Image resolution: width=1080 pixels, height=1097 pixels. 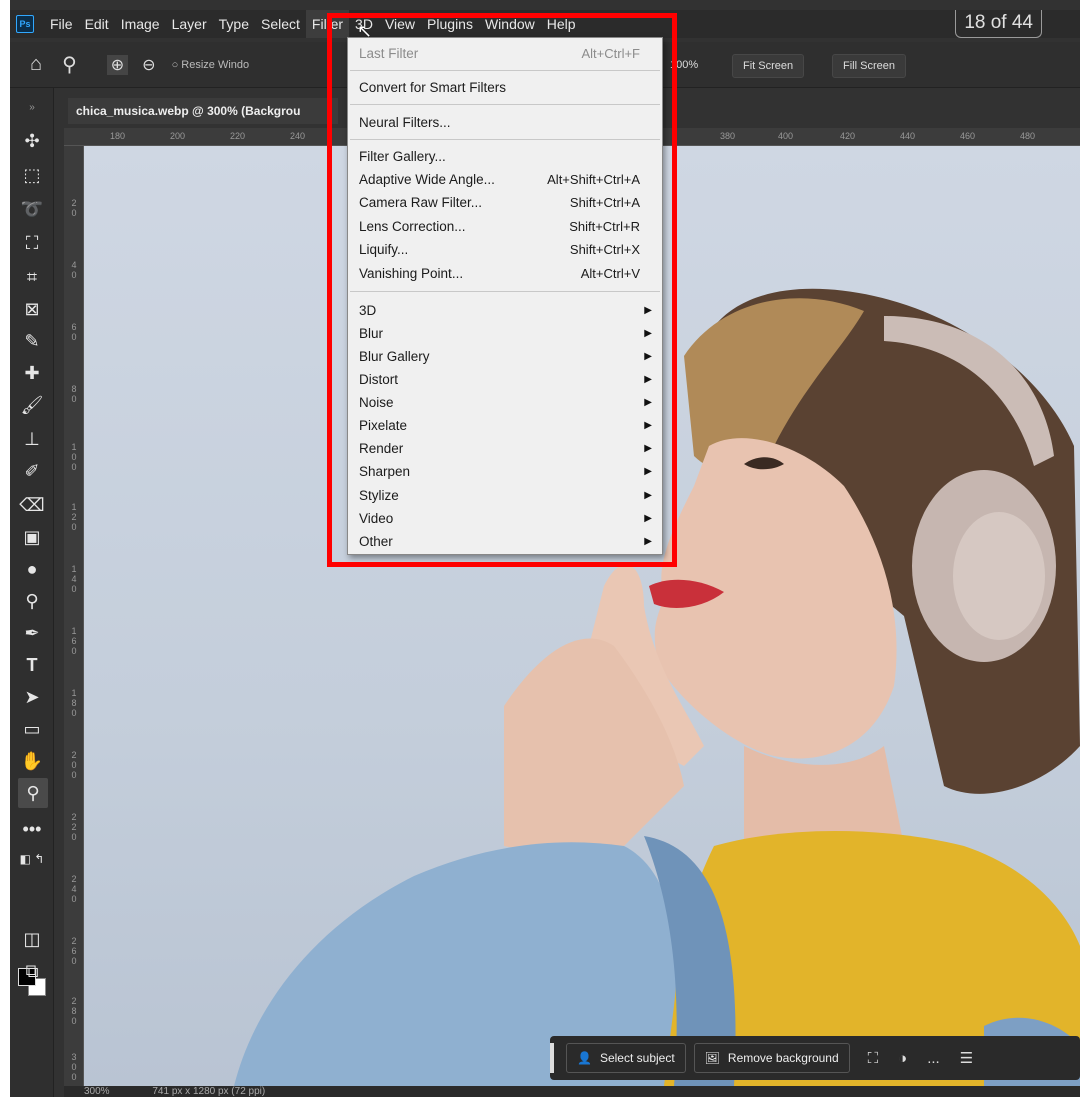 I want to click on resize-windows-checkbox: ○ Resize Windo, so click(x=211, y=65).